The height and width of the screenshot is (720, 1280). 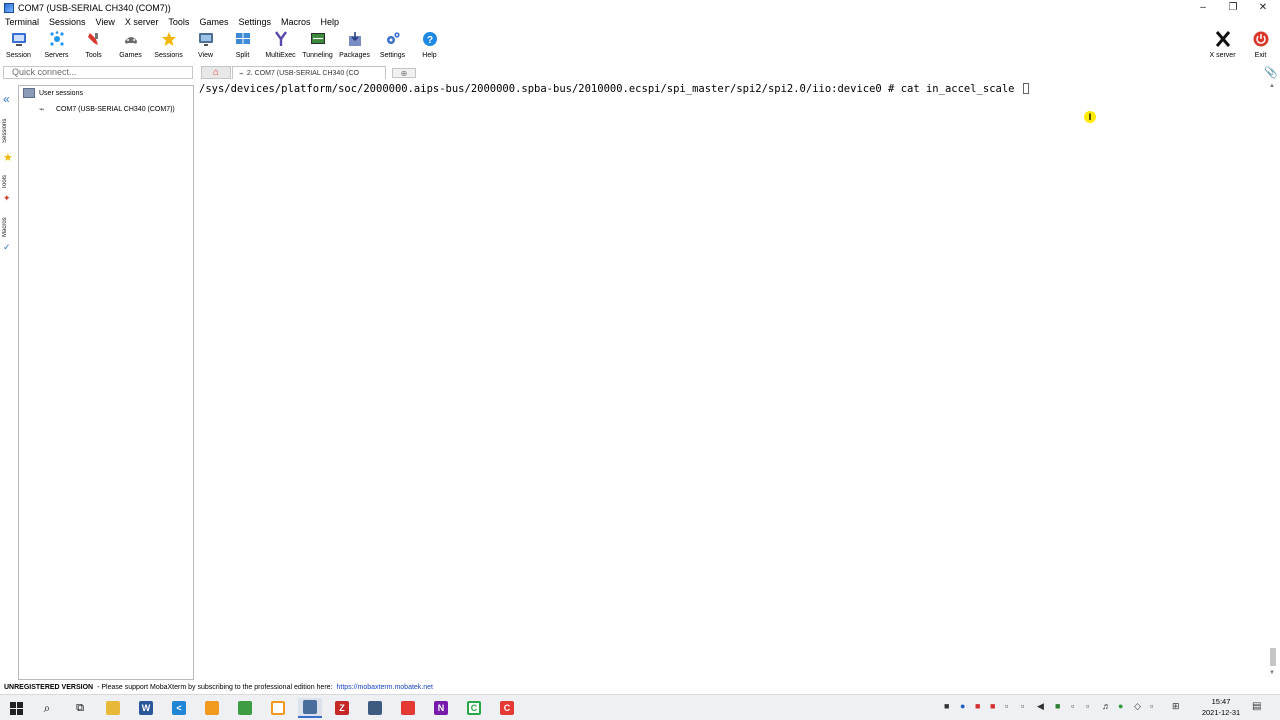 What do you see at coordinates (1222, 46) in the screenshot?
I see `toolbar-xserver-button: X server` at bounding box center [1222, 46].